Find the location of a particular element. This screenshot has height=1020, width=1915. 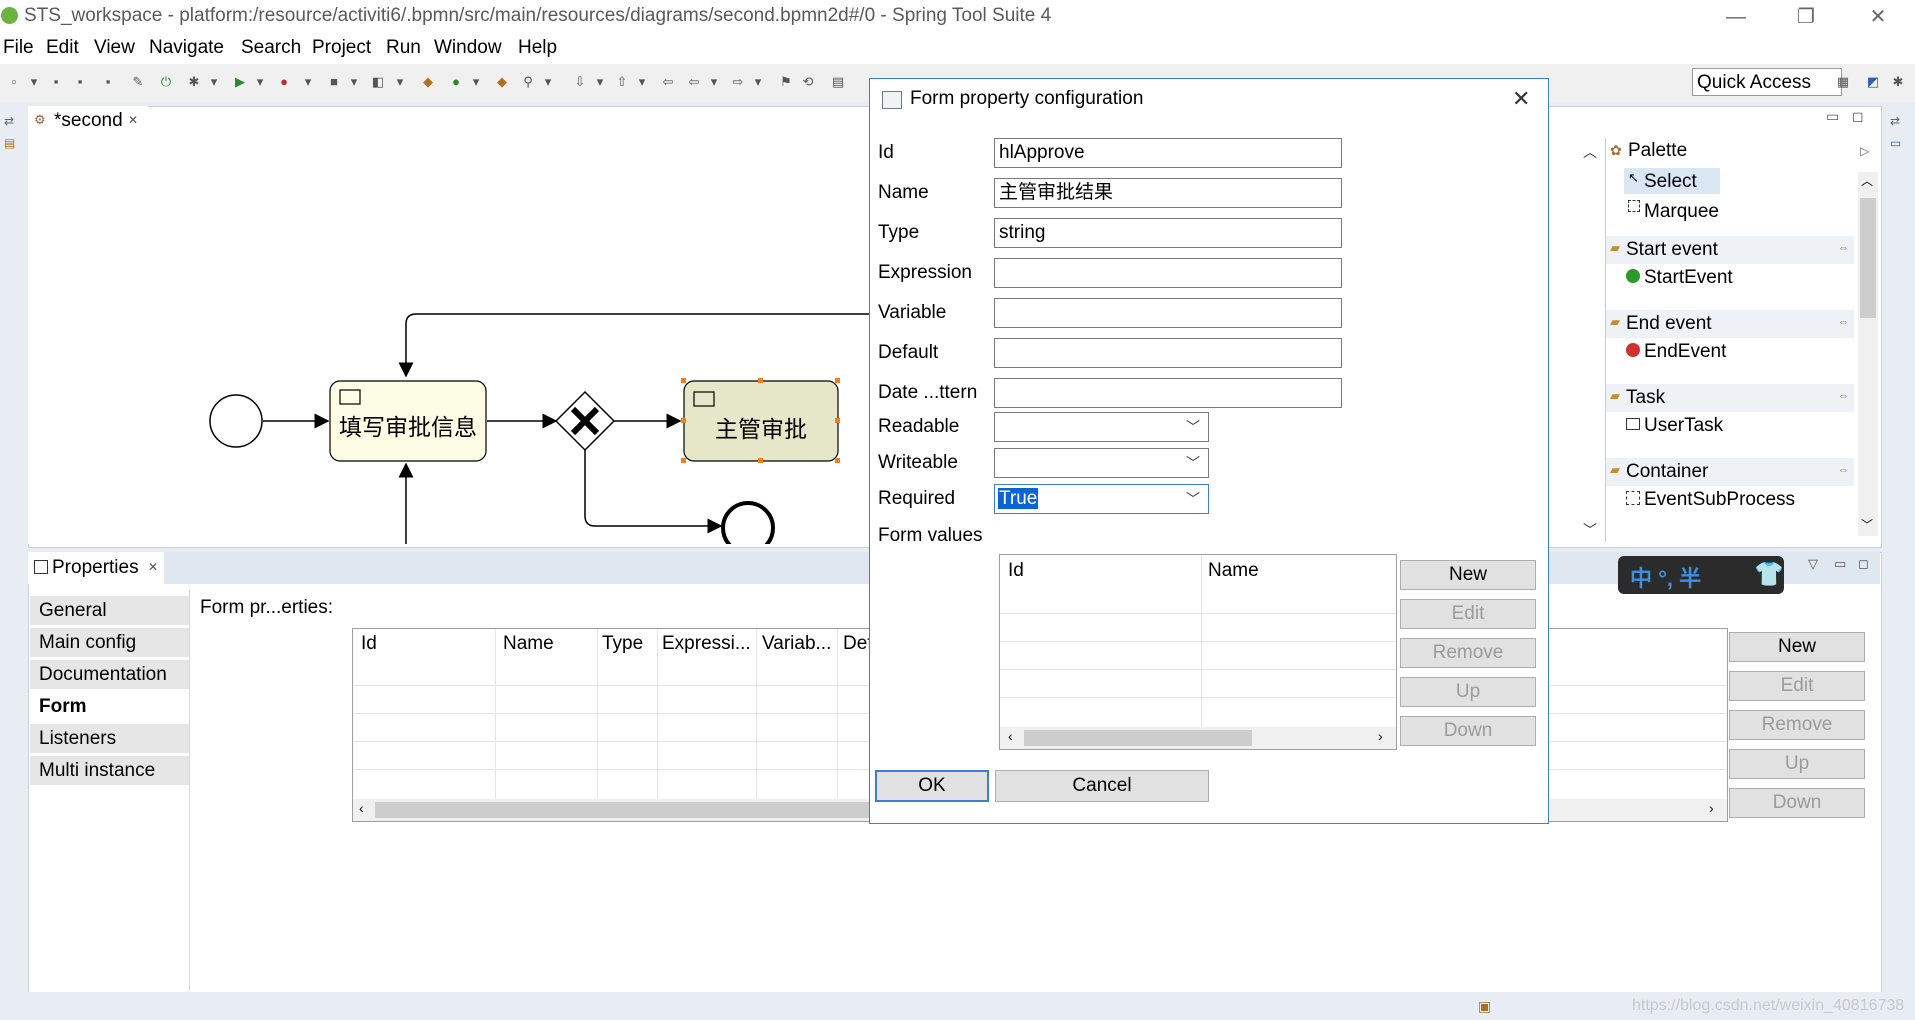

prop-down-button: Down is located at coordinates (1797, 803).